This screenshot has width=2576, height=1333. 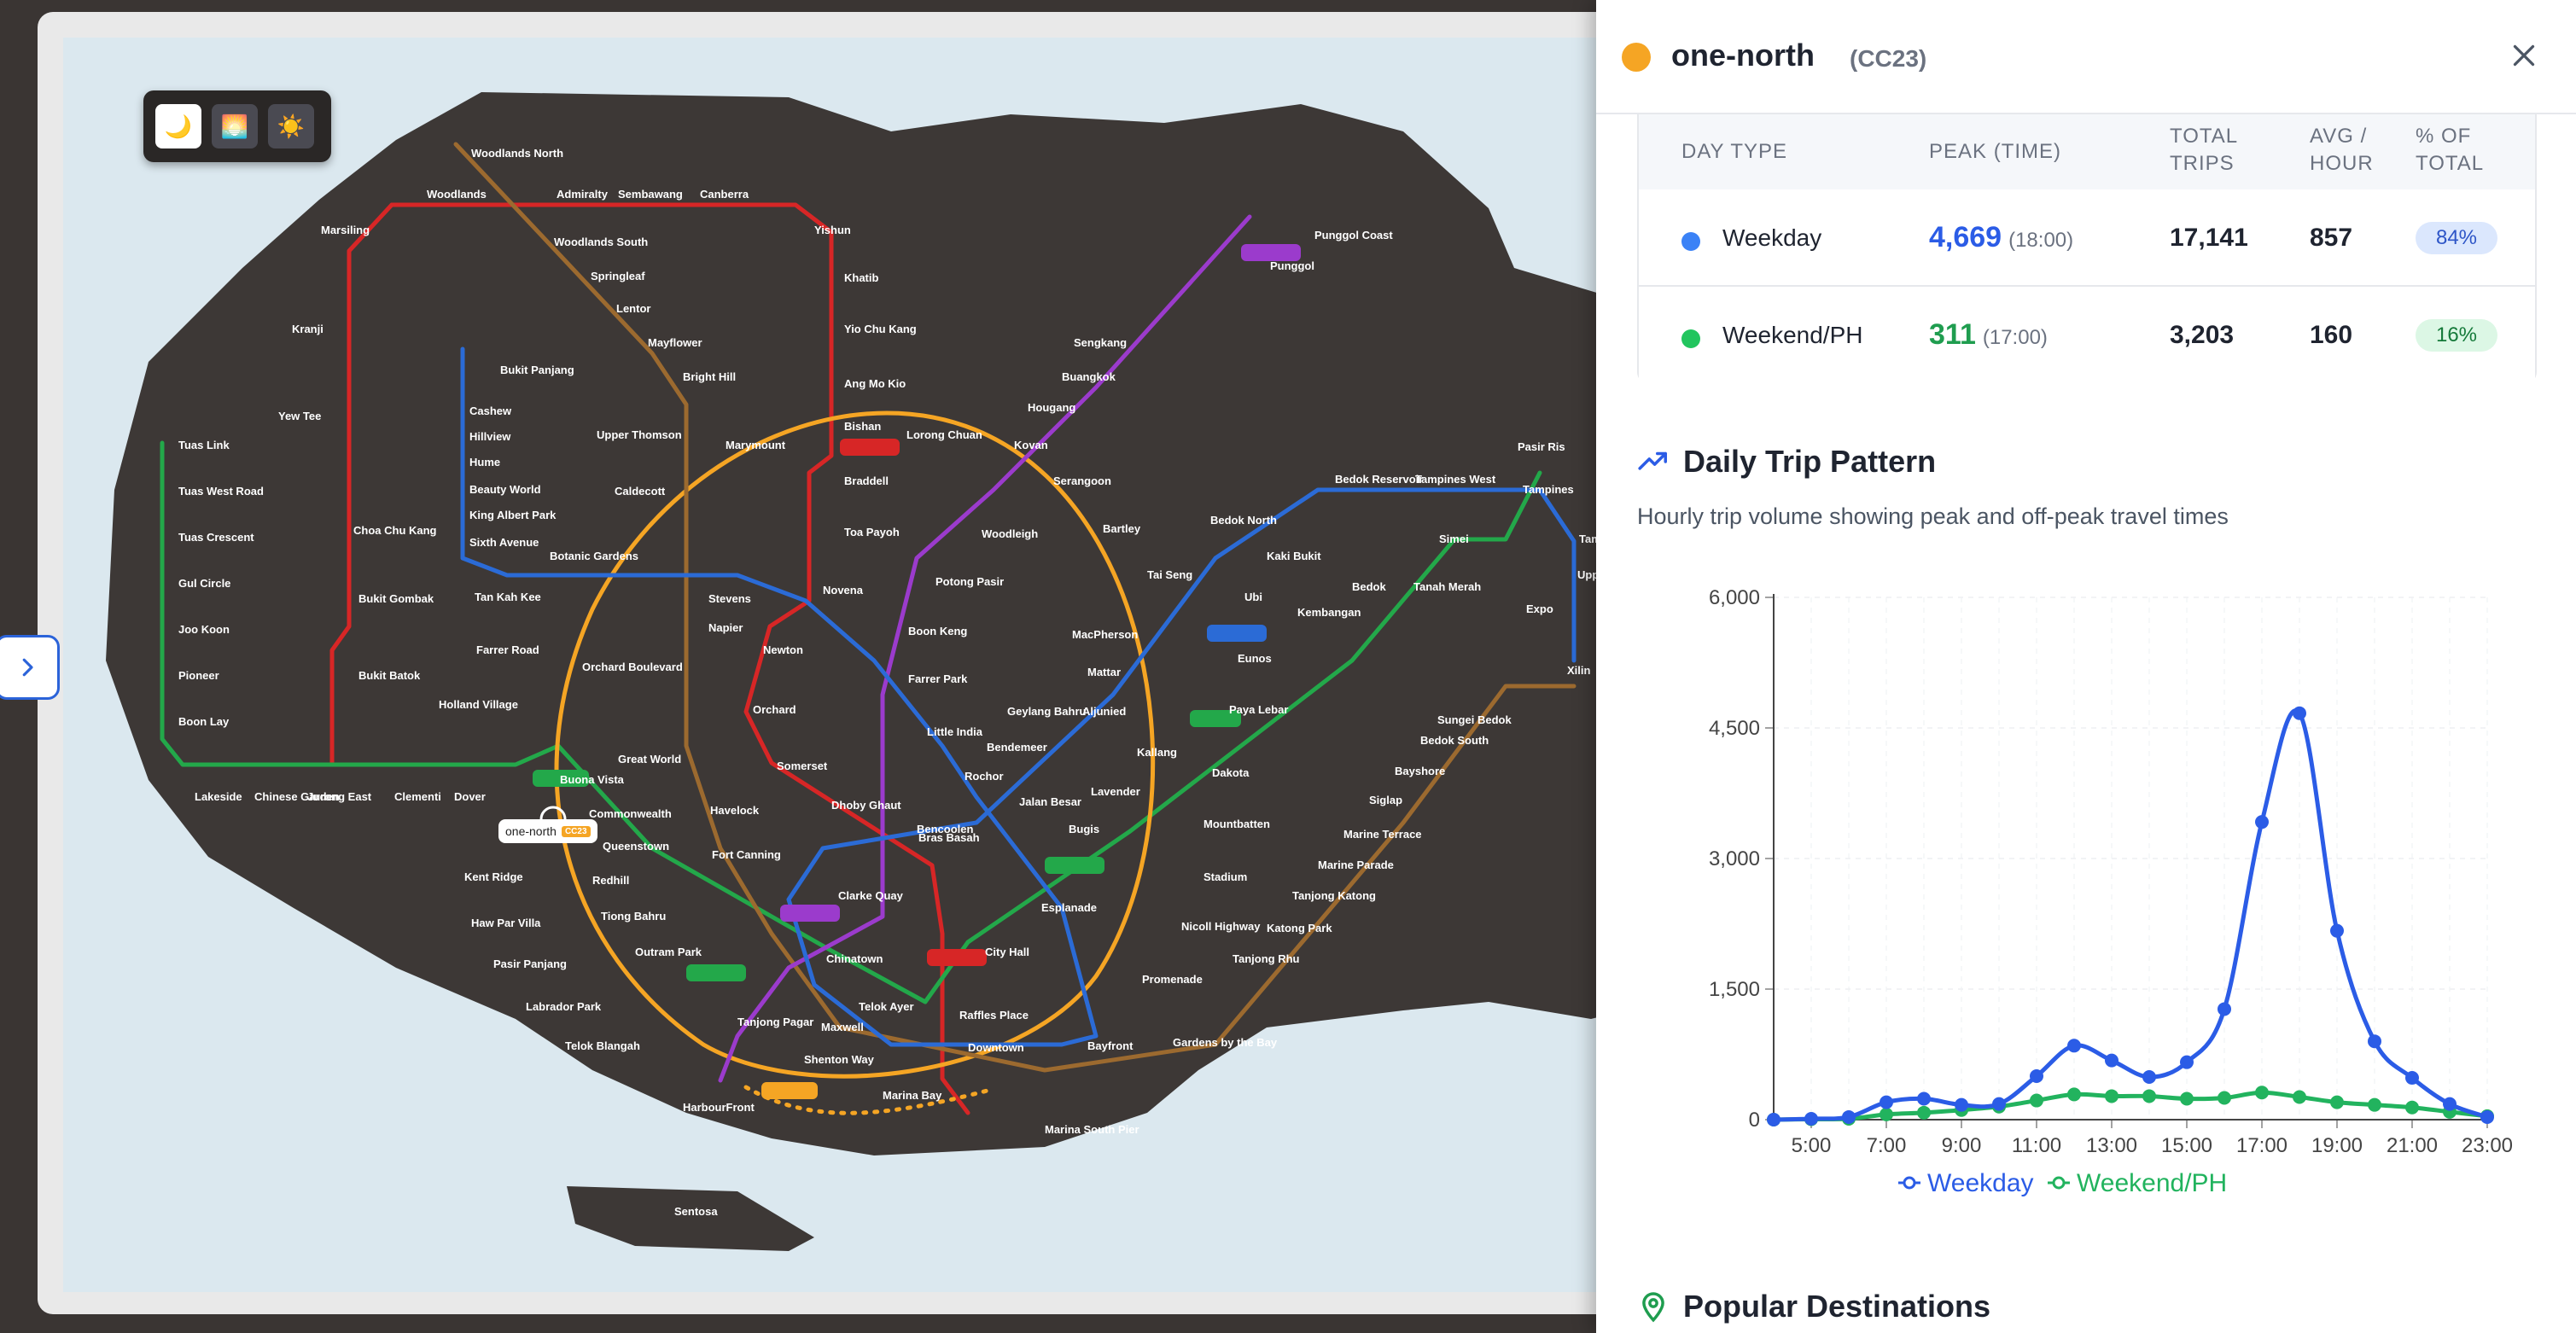 I want to click on station-label: Lorong Chuan, so click(x=944, y=434).